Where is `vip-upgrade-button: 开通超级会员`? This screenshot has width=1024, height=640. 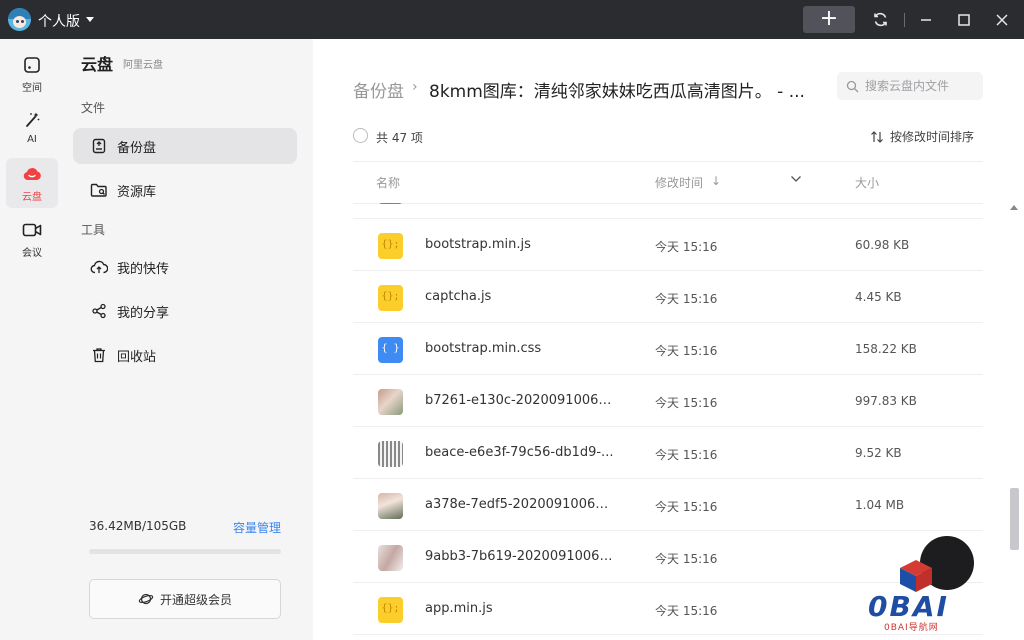 vip-upgrade-button: 开通超级会员 is located at coordinates (185, 599).